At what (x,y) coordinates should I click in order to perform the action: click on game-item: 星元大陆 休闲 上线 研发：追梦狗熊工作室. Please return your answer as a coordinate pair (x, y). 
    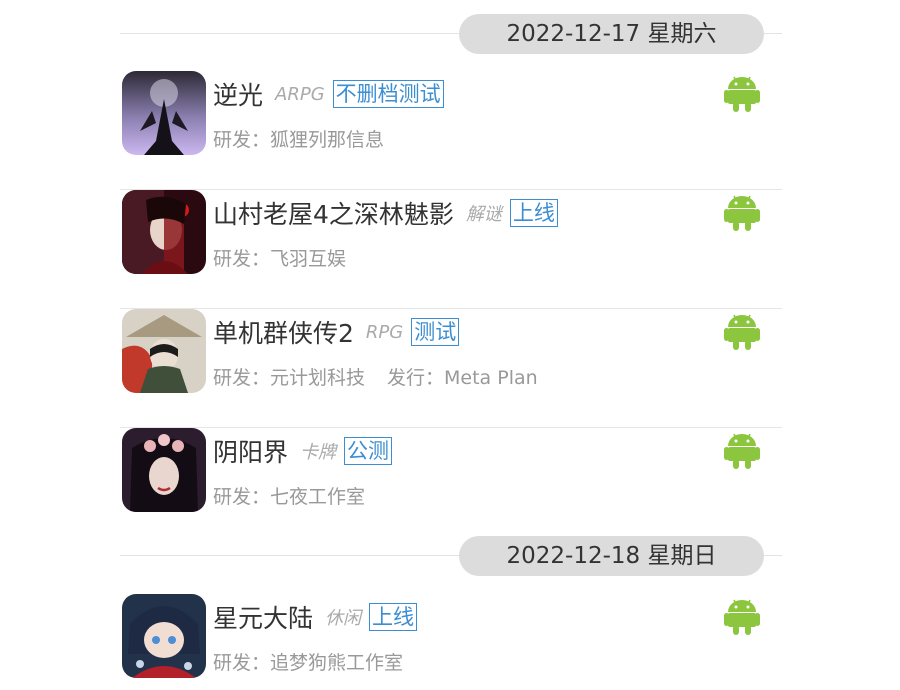
    Looking at the image, I should click on (451, 639).